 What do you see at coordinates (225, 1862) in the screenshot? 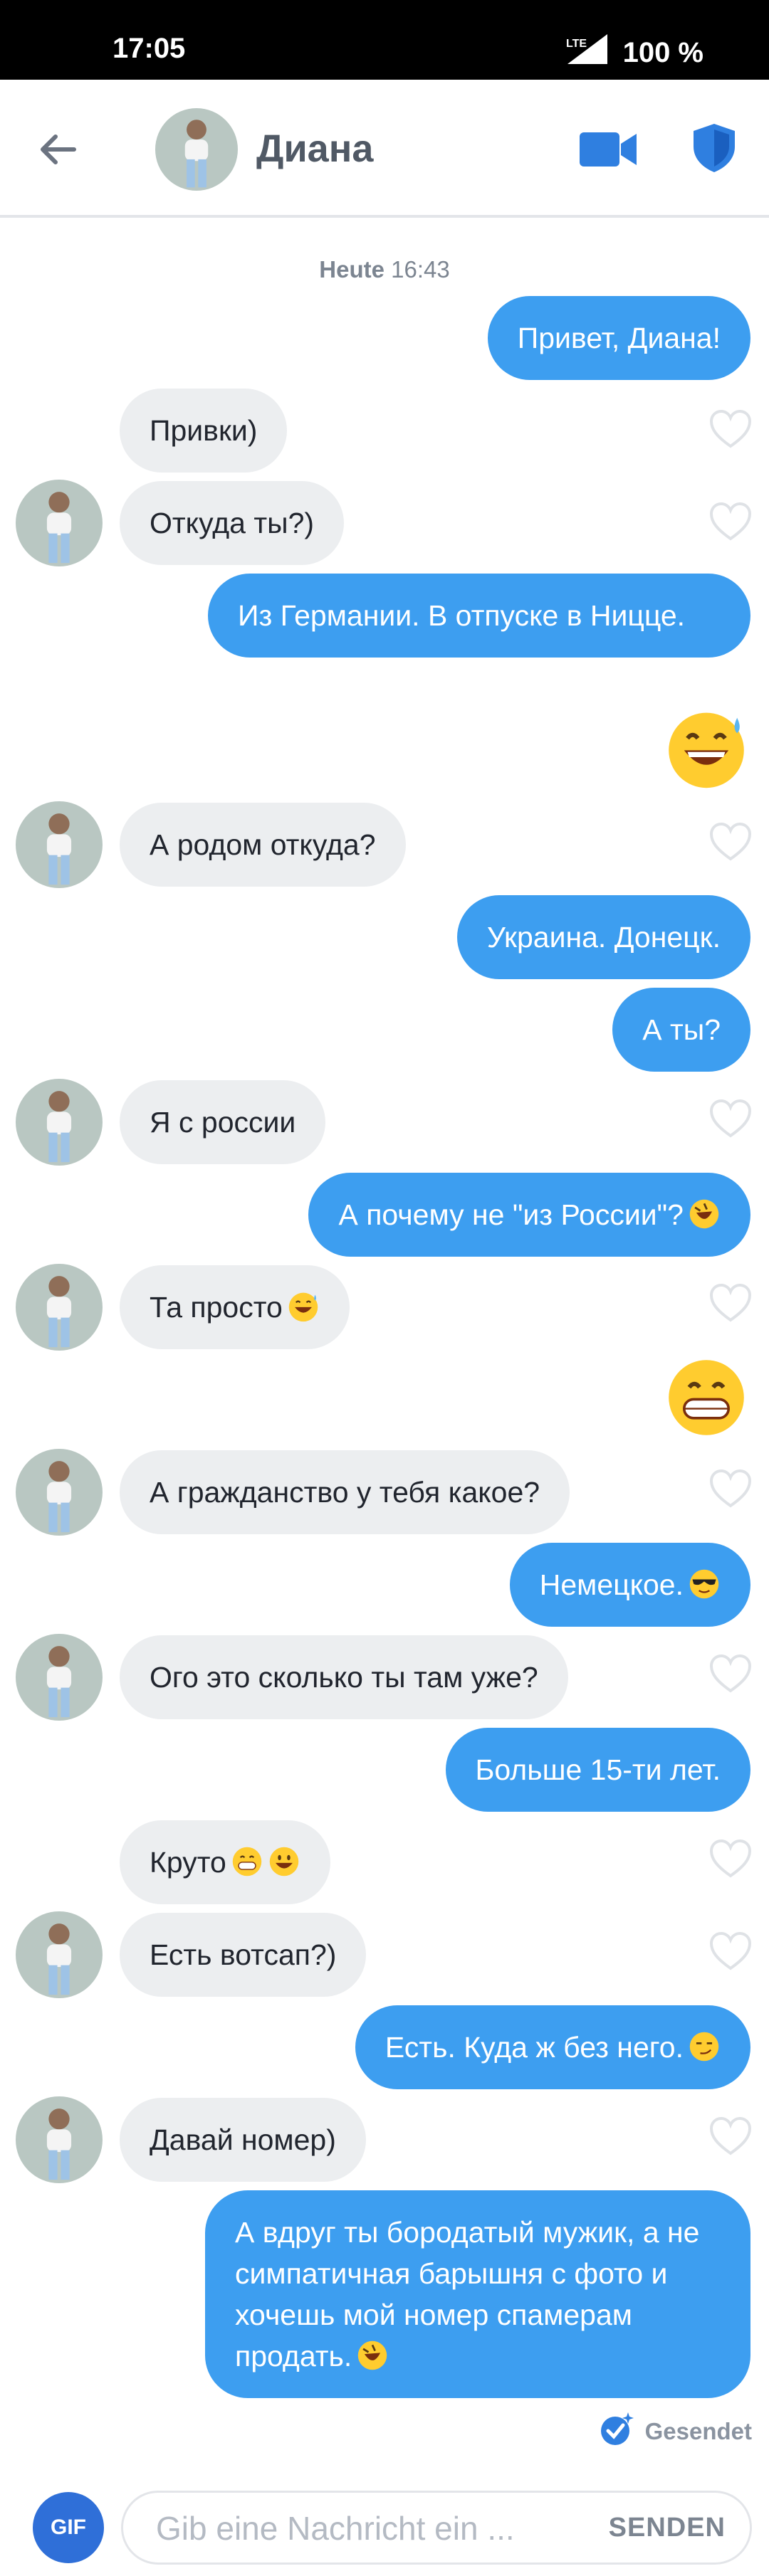
I see `message-incoming: Круто` at bounding box center [225, 1862].